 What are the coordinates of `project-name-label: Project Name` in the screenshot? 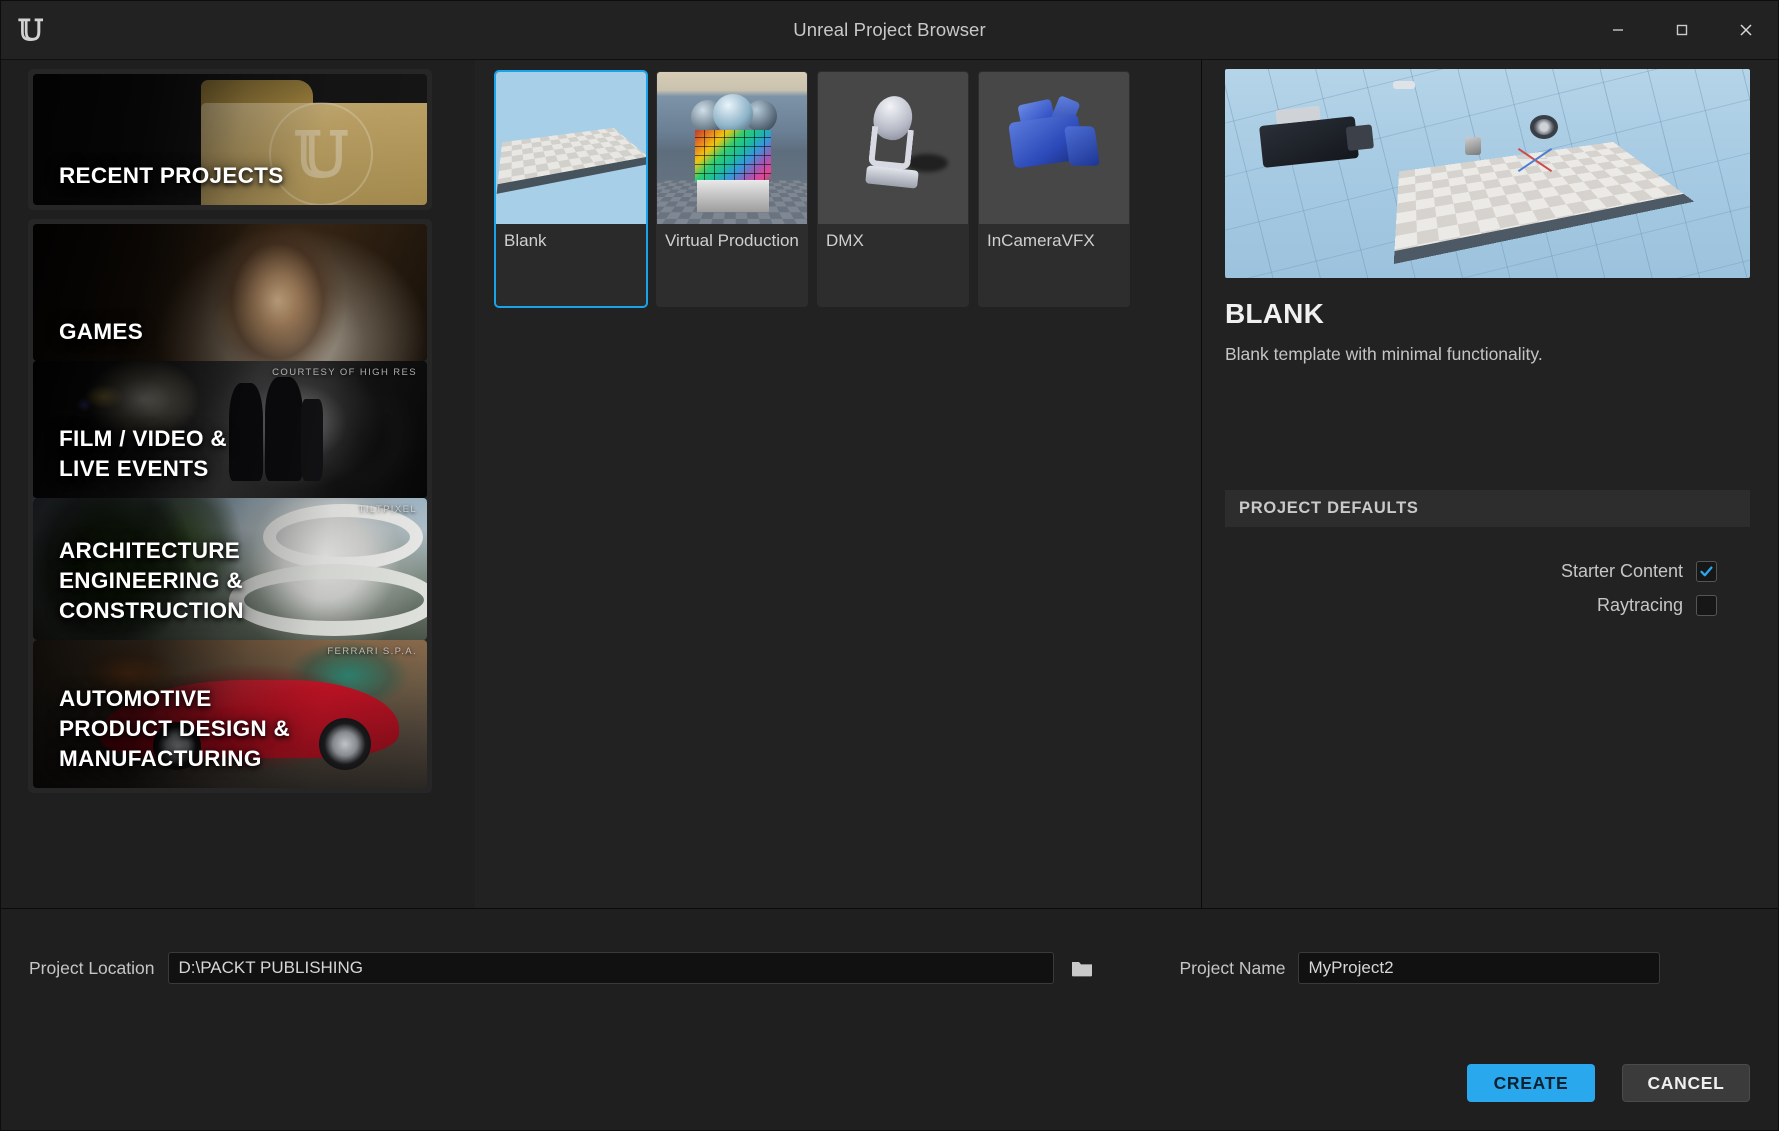 It's located at (1232, 967).